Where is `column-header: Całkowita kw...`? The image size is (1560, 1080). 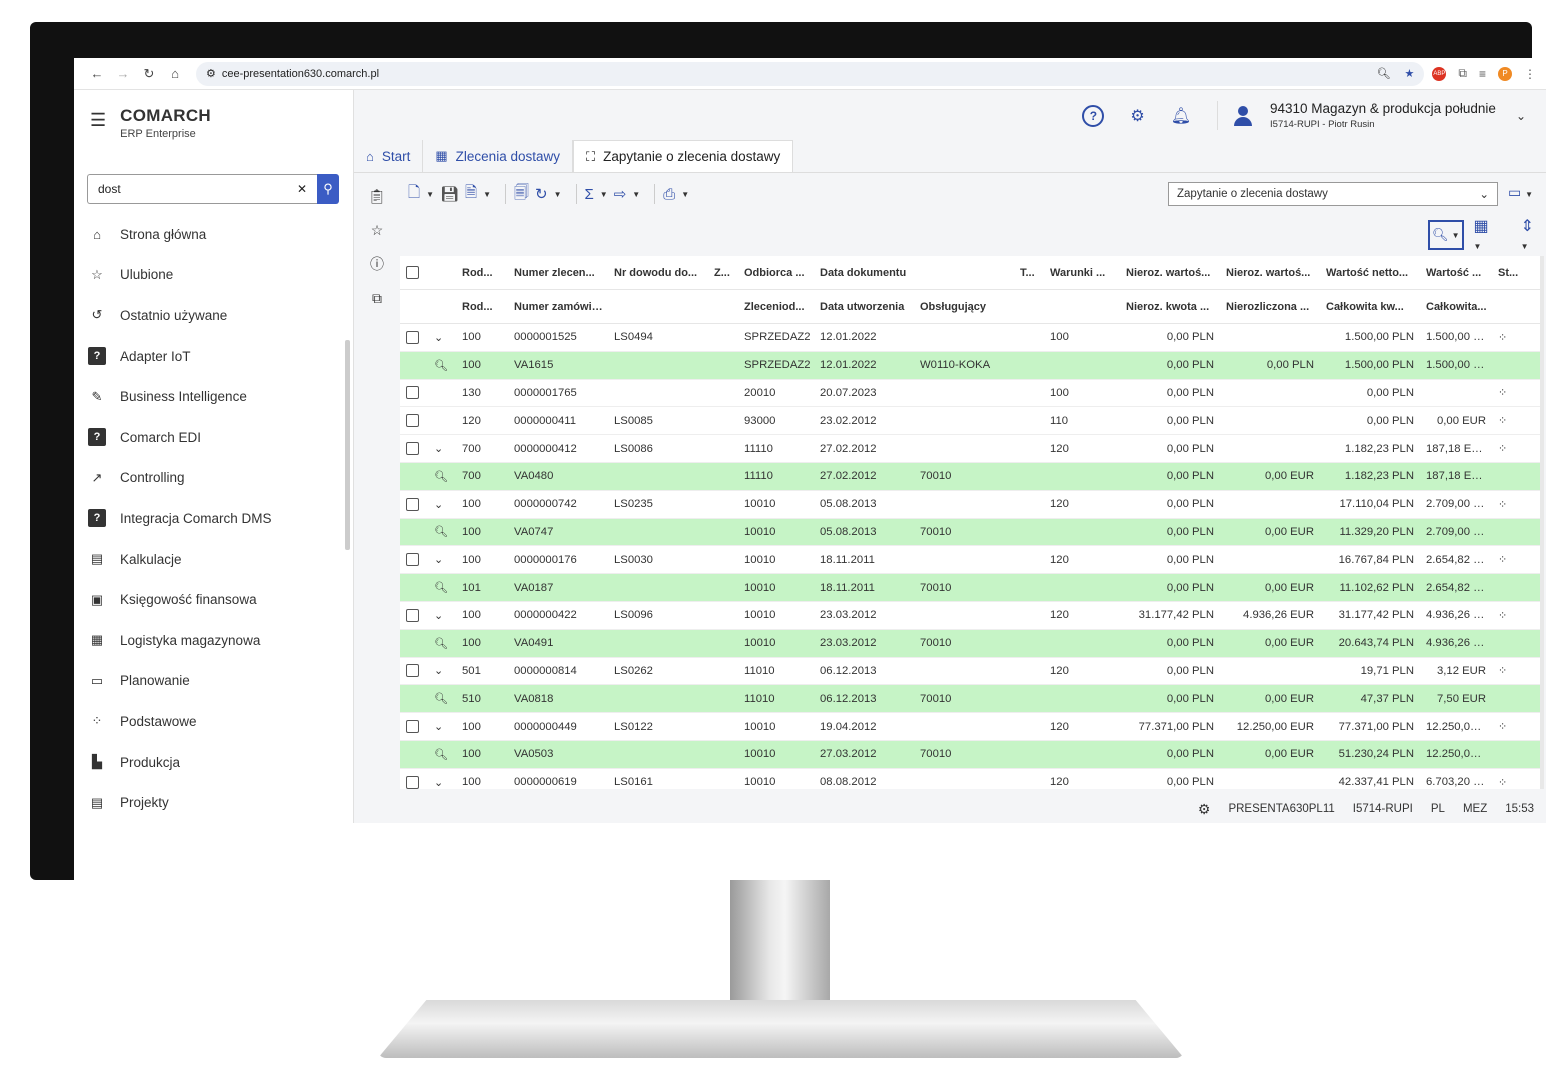 column-header: Całkowita kw... is located at coordinates (1370, 307).